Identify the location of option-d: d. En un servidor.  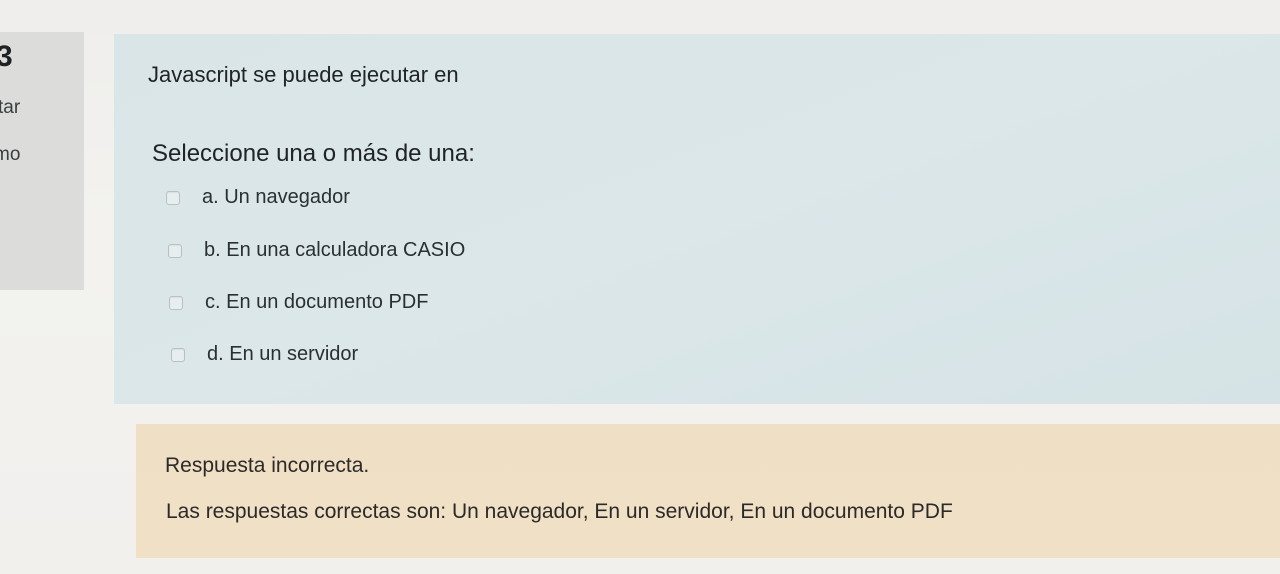
(264, 354).